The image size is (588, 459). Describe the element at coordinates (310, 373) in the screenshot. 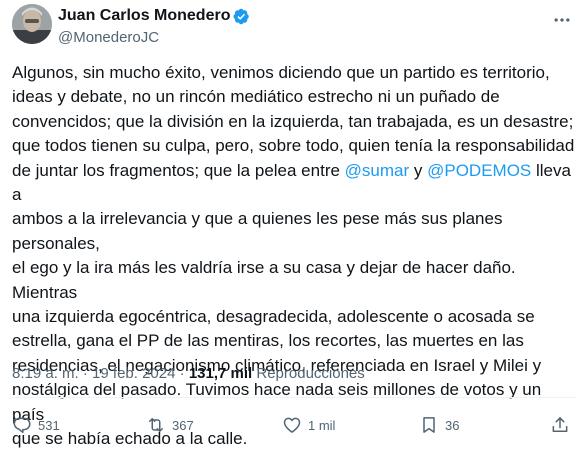

I see `views-label: Reproducciones` at that location.